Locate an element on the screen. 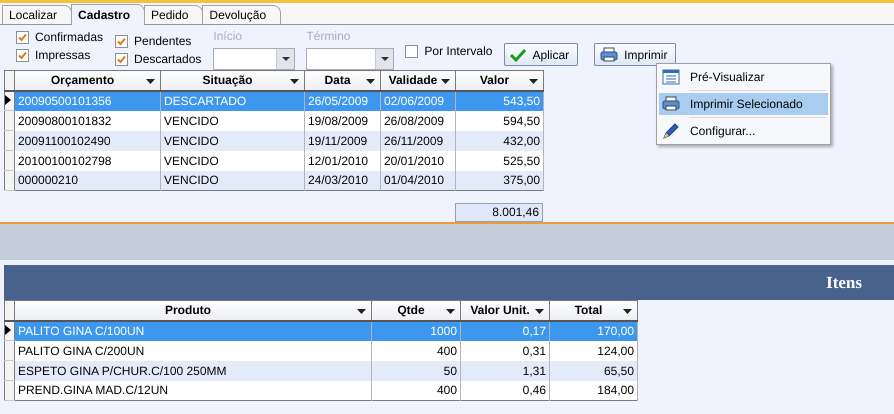 The height and width of the screenshot is (414, 894). table-cell: 0,46 is located at coordinates (505, 390).